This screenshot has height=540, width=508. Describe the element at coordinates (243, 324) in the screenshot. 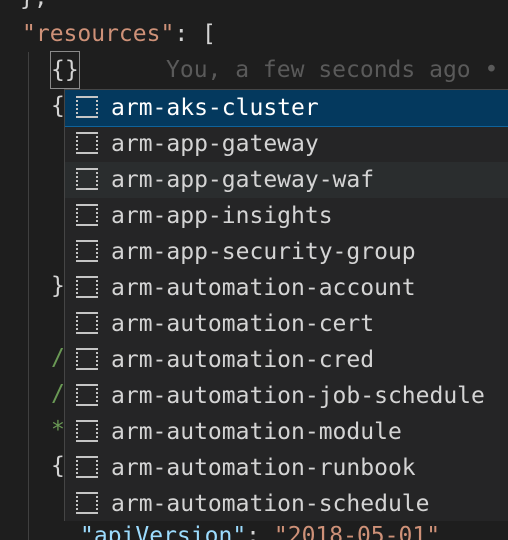

I see `suggestion-label: arm-automation-cert` at that location.